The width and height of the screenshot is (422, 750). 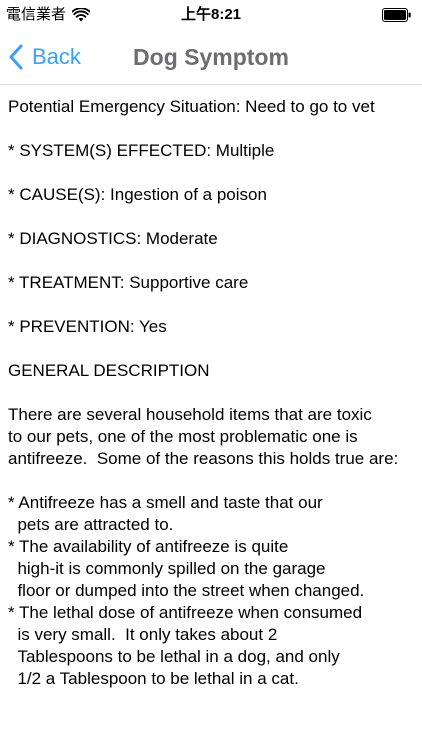 I want to click on back-button: Back, so click(x=44, y=57).